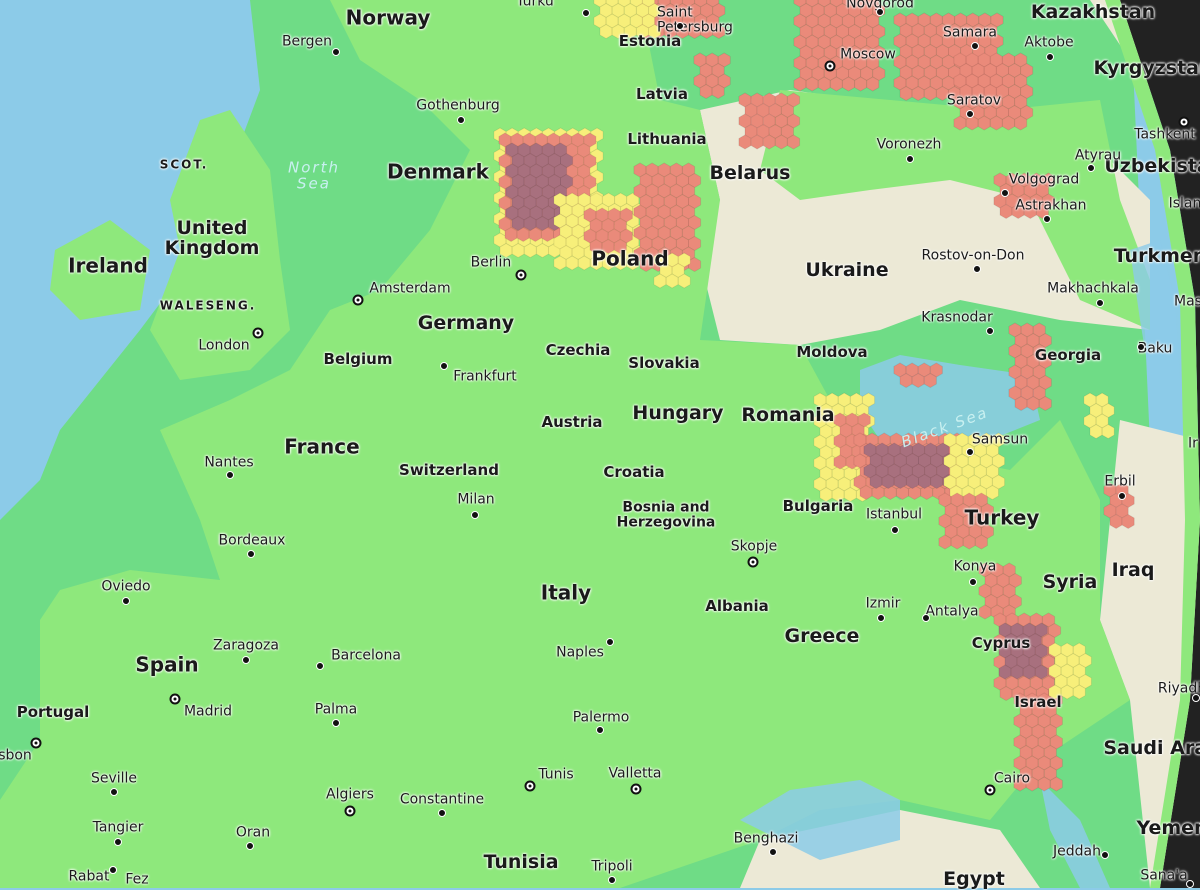 This screenshot has height=890, width=1200. I want to click on region-label: SCOT., so click(184, 164).